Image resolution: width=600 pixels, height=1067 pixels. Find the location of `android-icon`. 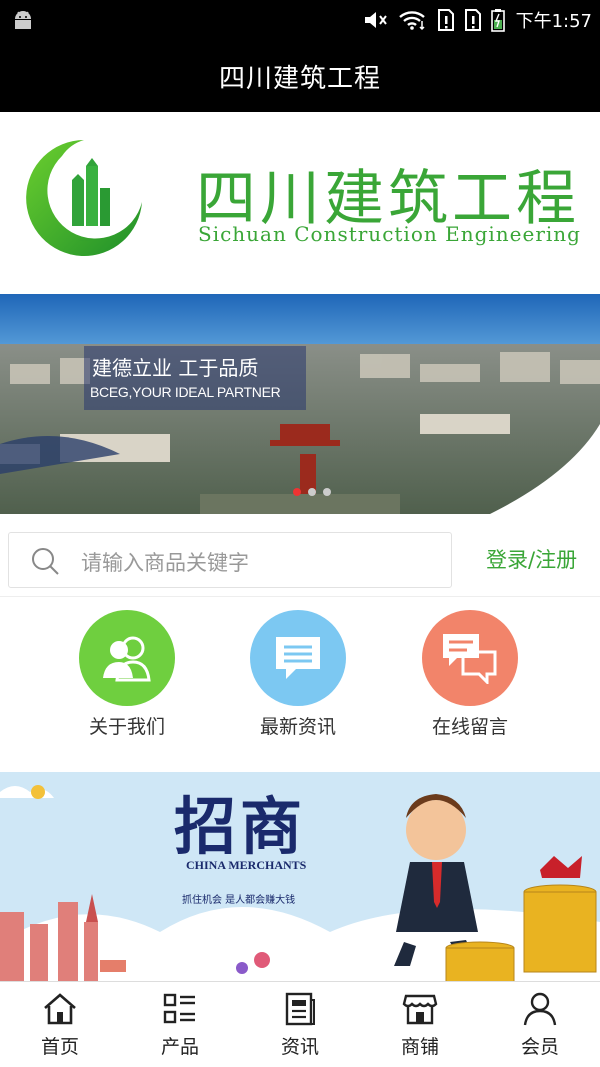

android-icon is located at coordinates (23, 20).